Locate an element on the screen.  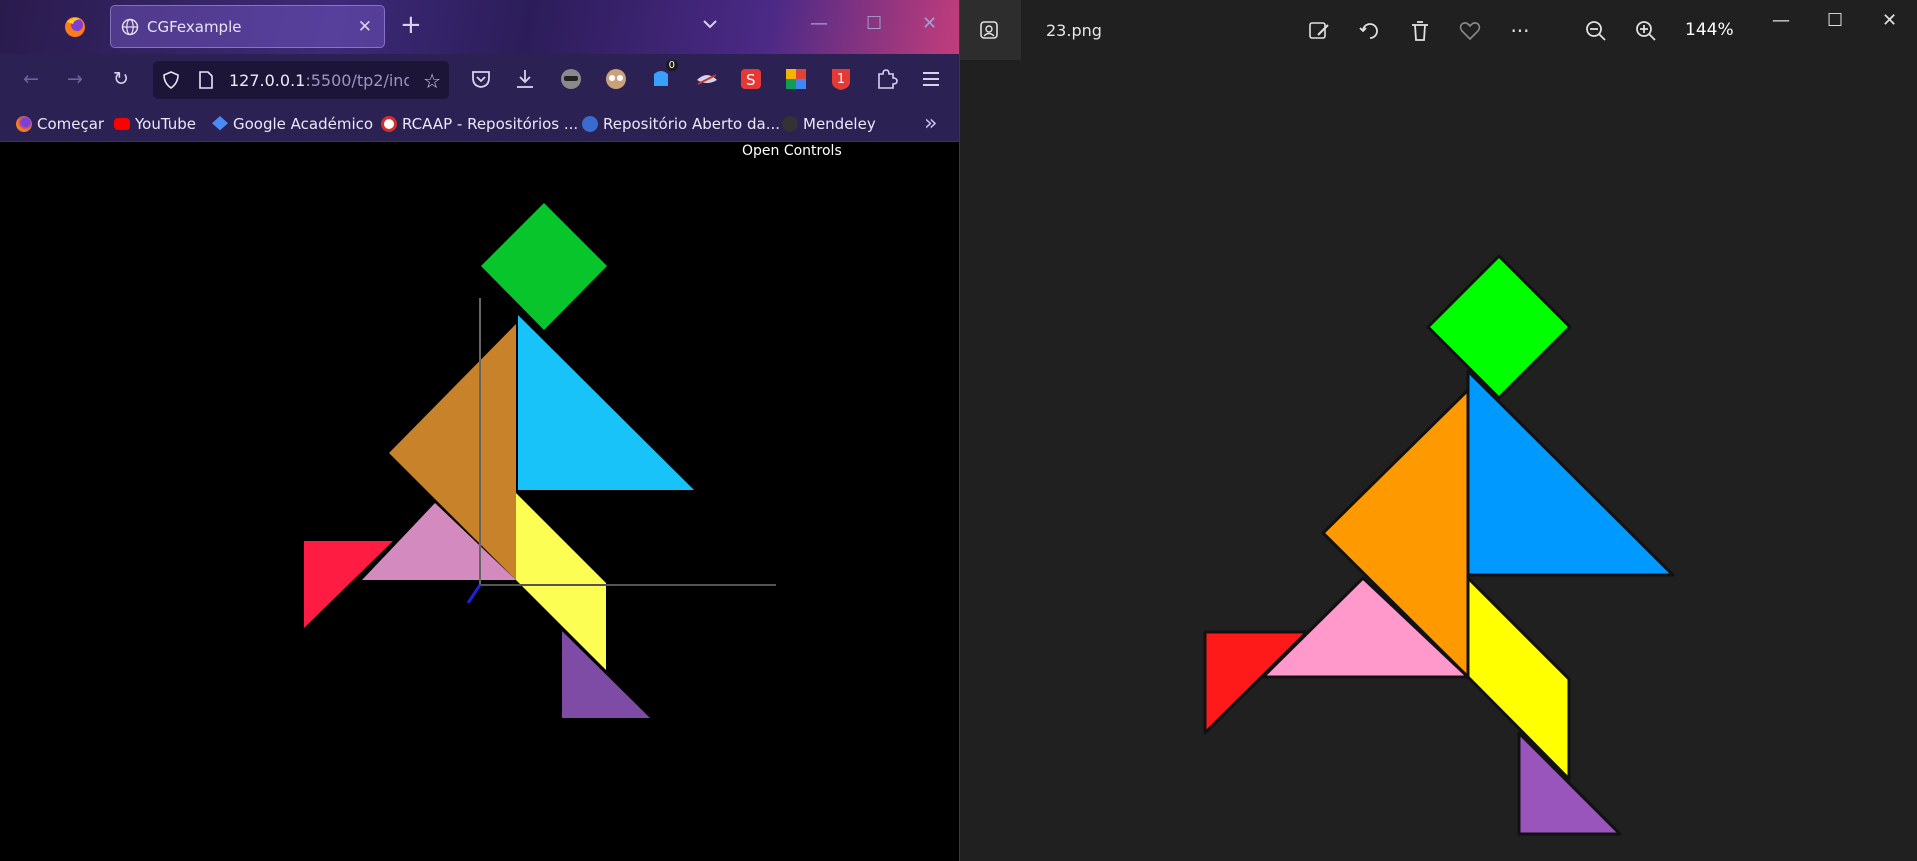
scene-blue-triangle is located at coordinates (606, 402).